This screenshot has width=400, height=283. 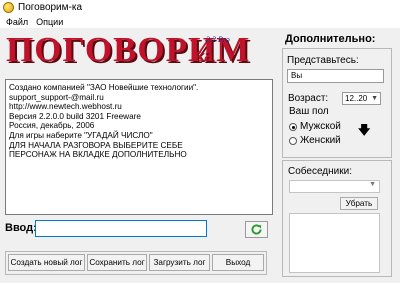 I want to click on refresh-button, so click(x=256, y=229).